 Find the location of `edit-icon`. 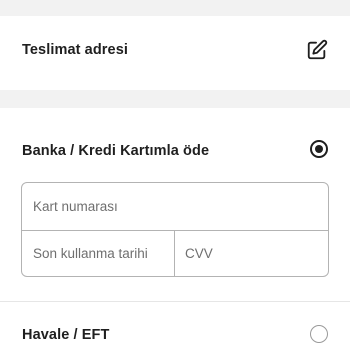

edit-icon is located at coordinates (317, 49).